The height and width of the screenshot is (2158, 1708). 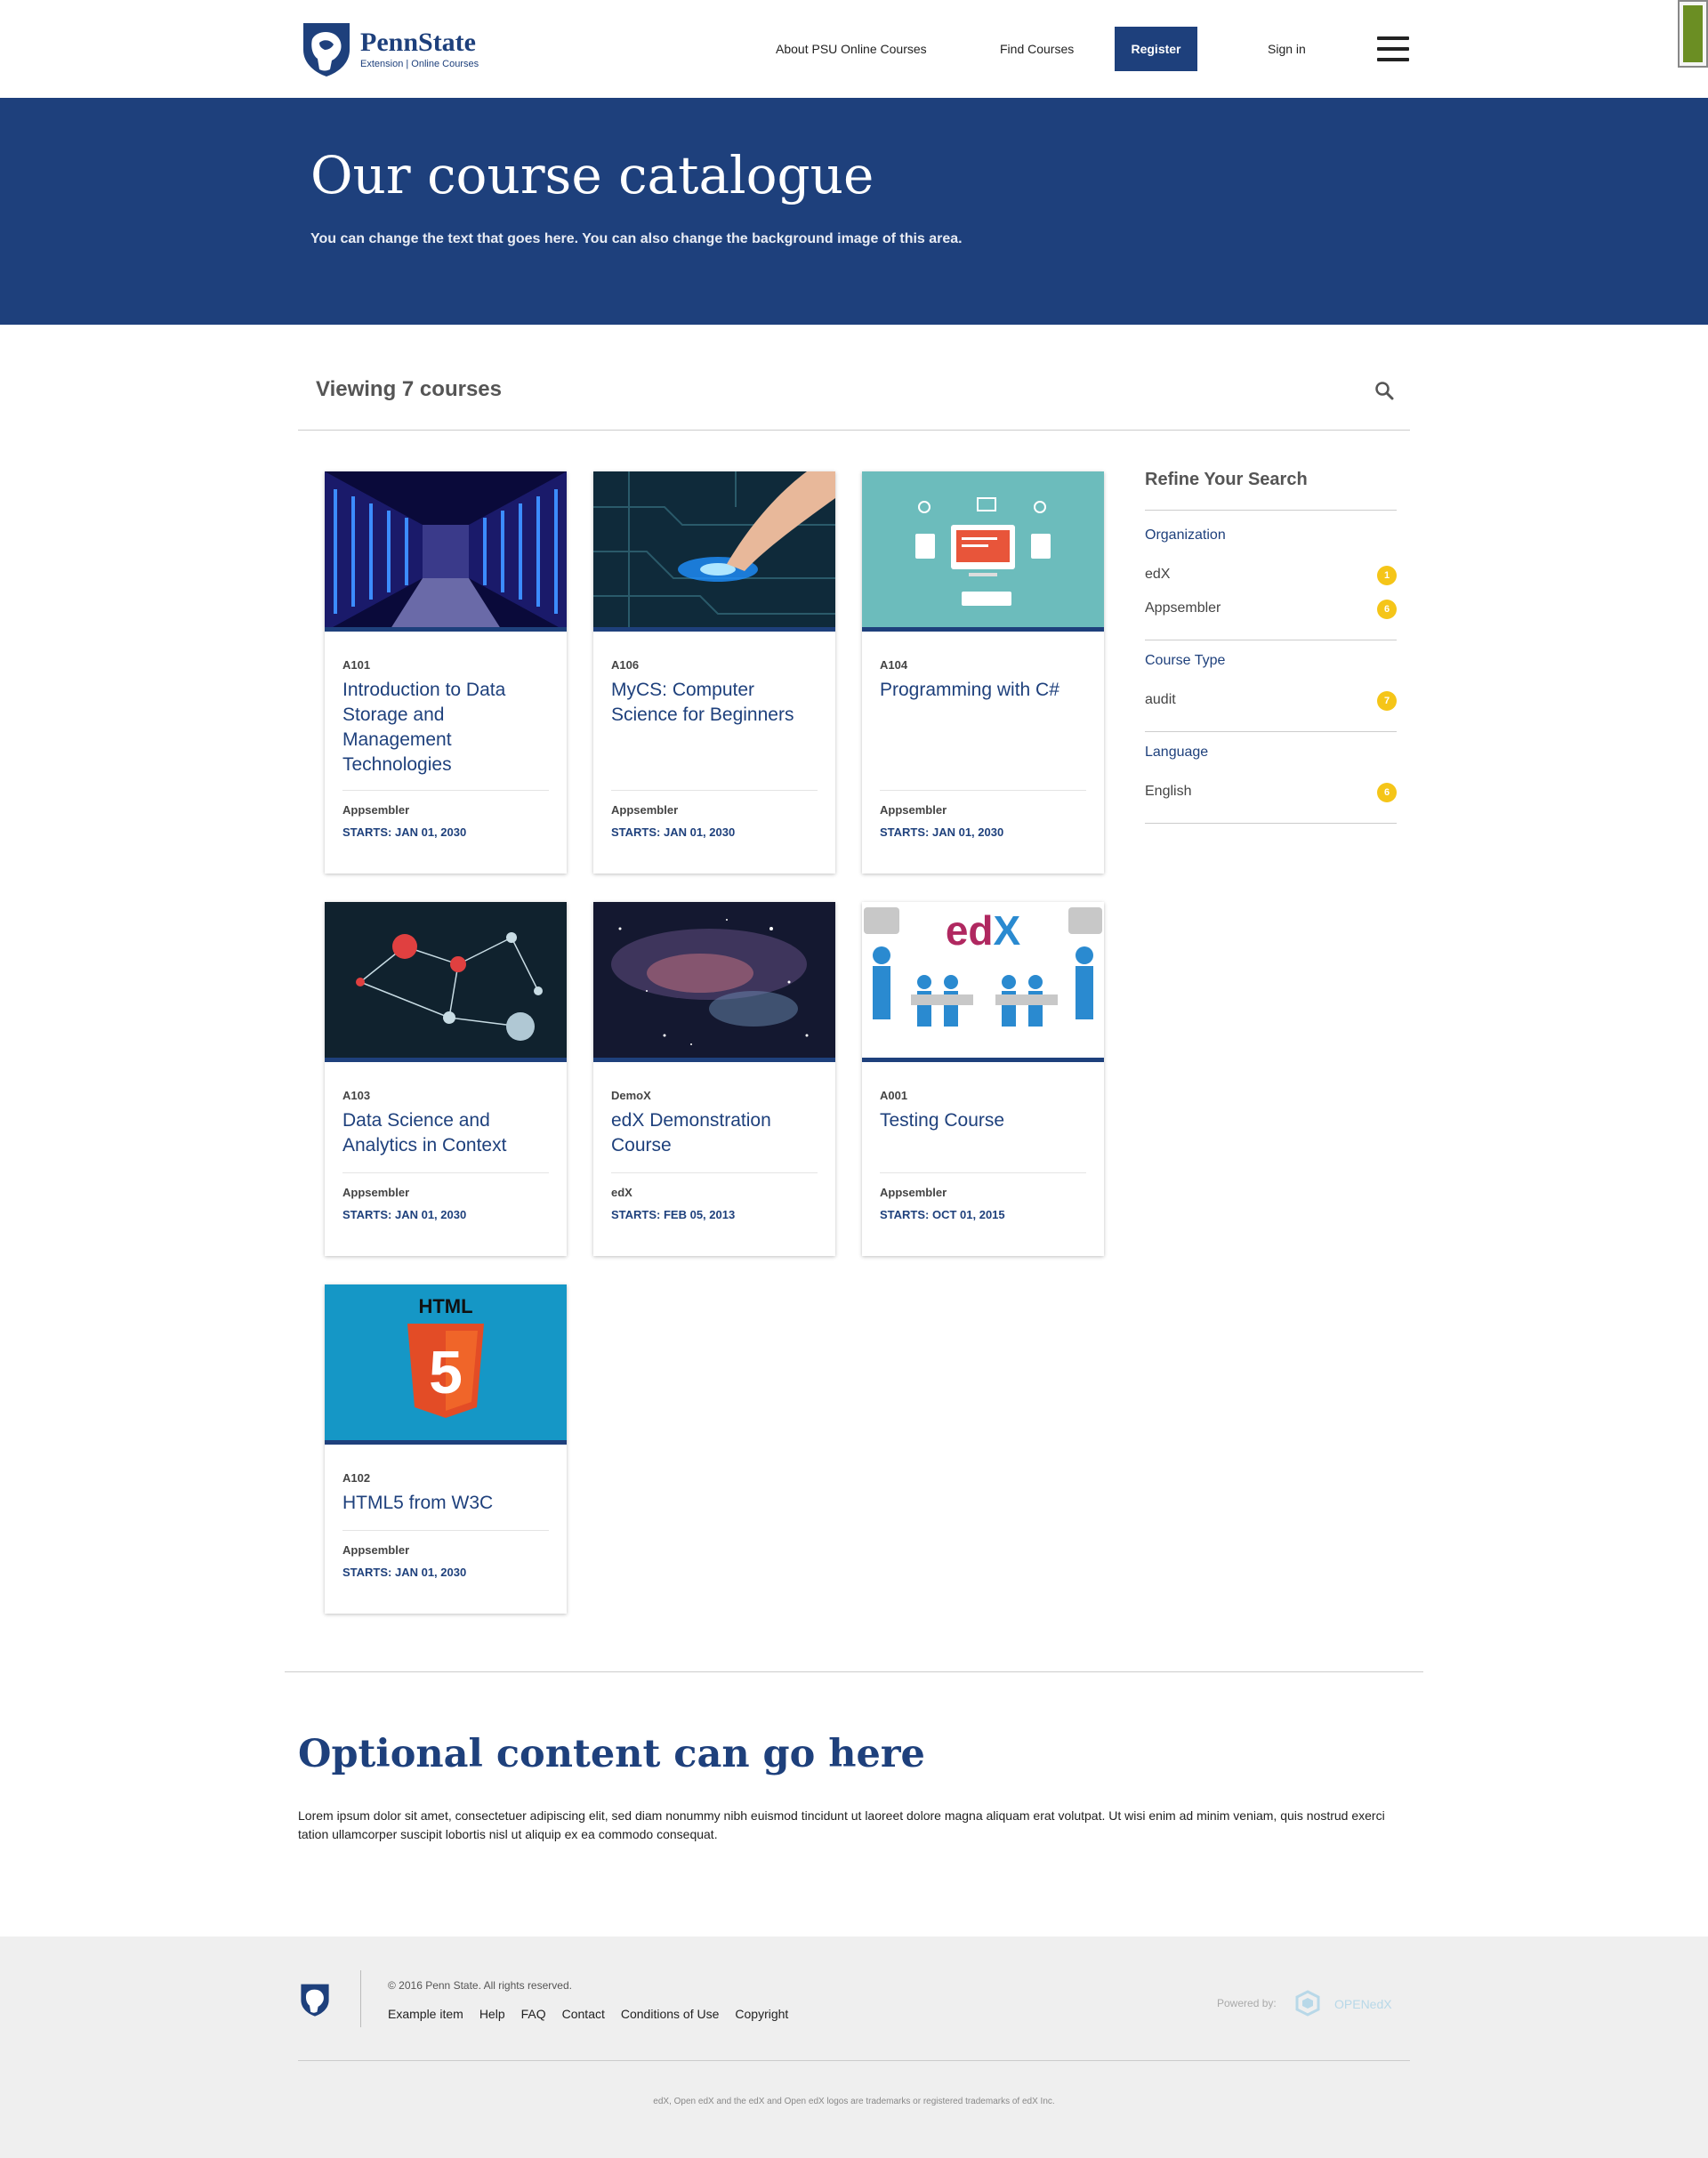 What do you see at coordinates (1160, 700) in the screenshot?
I see `facet-item-audit: audit` at bounding box center [1160, 700].